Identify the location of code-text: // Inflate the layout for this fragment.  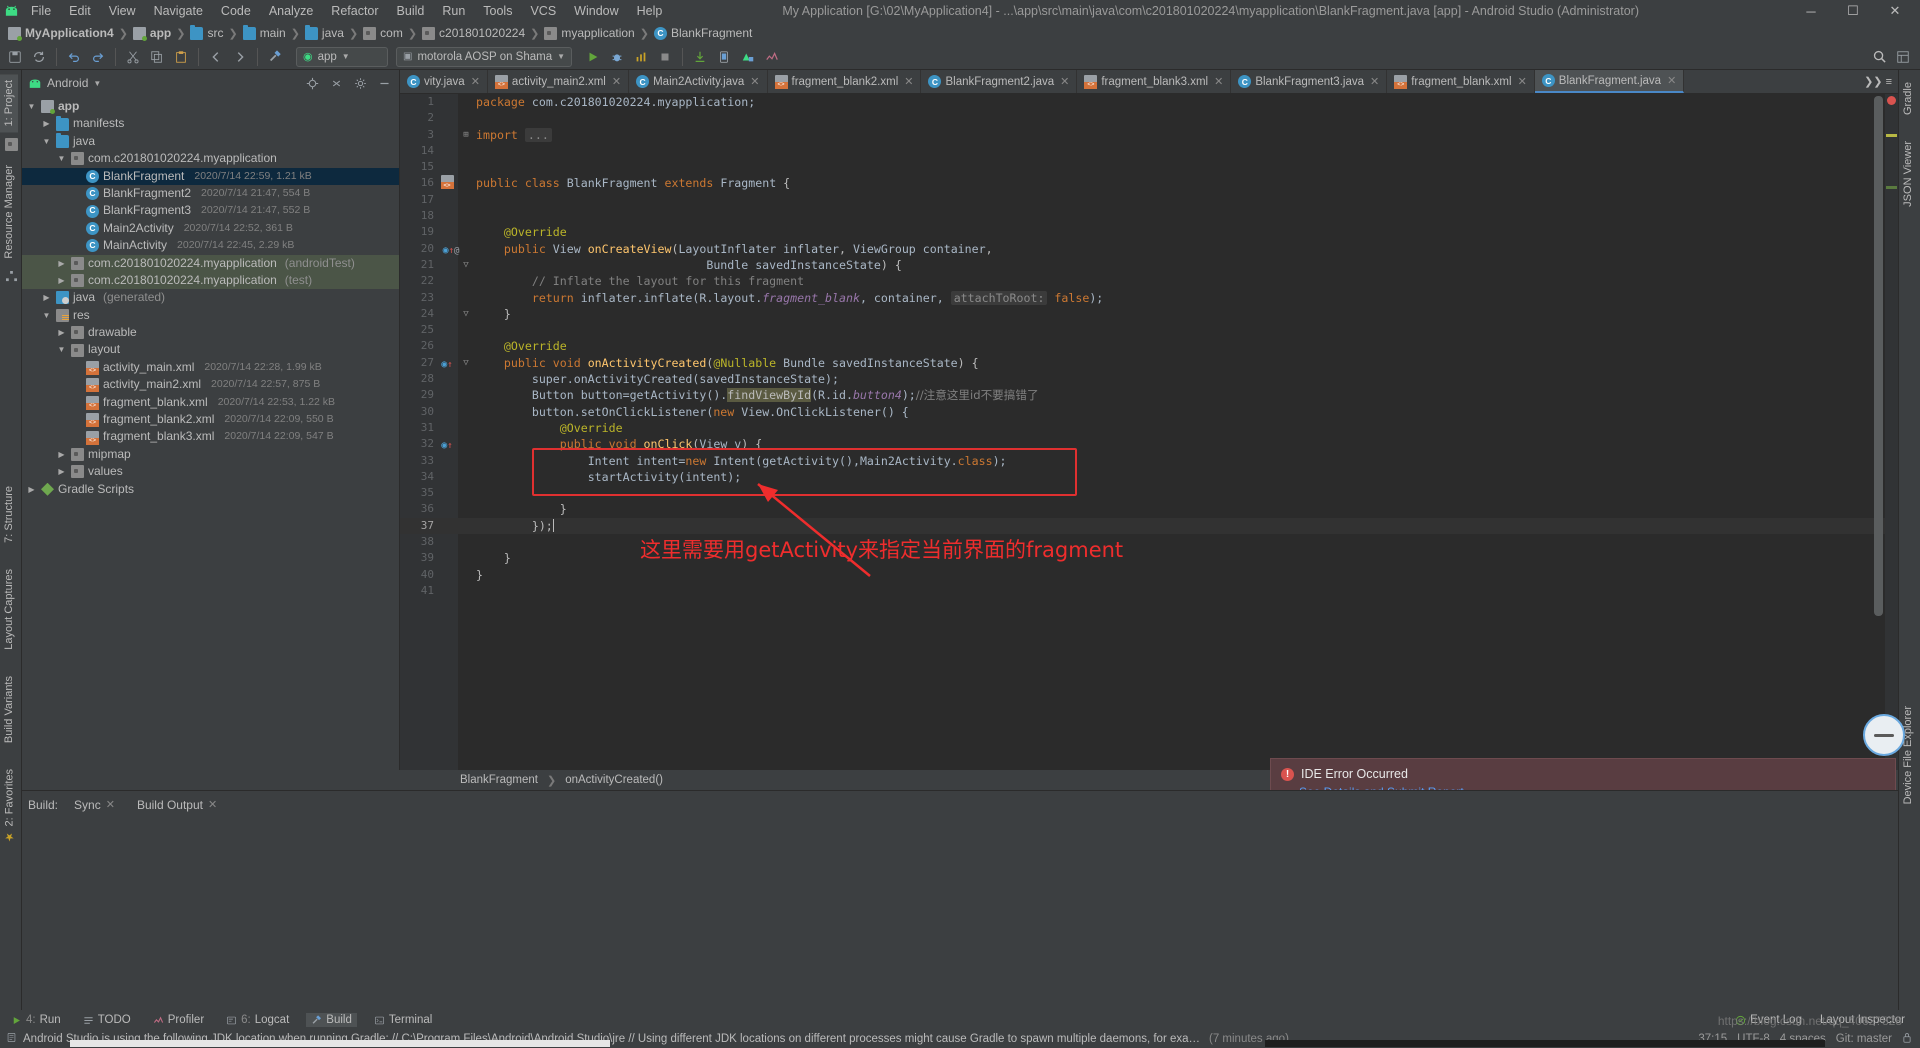
(640, 281).